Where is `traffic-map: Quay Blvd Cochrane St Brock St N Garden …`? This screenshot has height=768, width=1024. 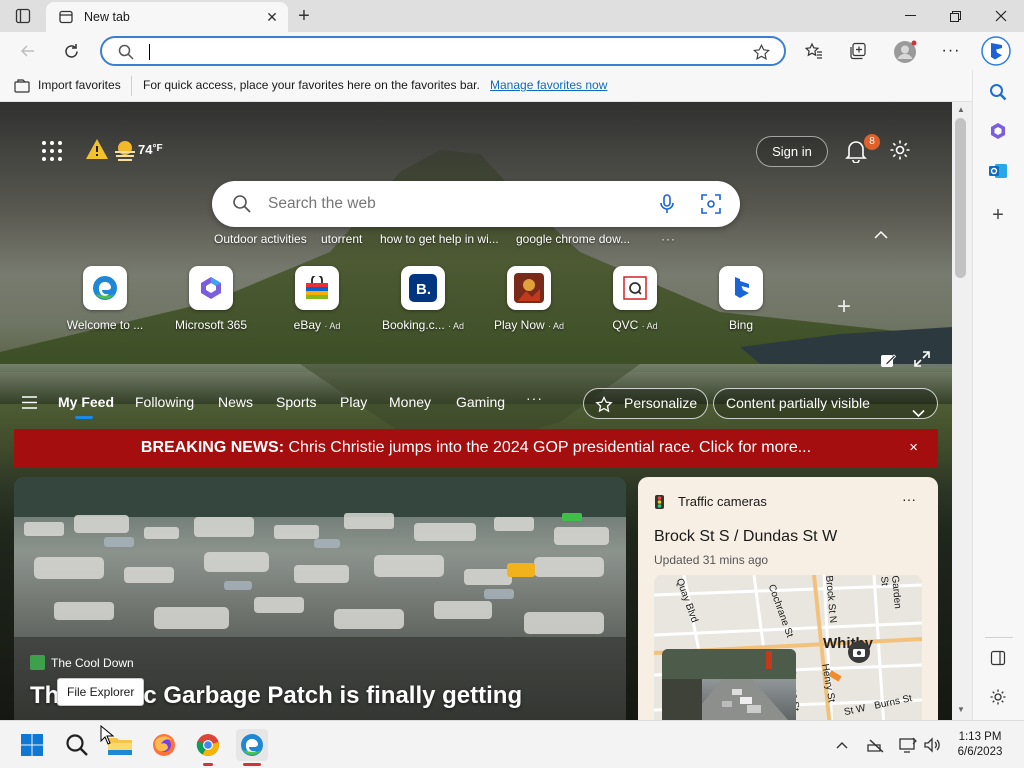
traffic-map: Quay Blvd Cochrane St Brock St N Garden … is located at coordinates (788, 647).